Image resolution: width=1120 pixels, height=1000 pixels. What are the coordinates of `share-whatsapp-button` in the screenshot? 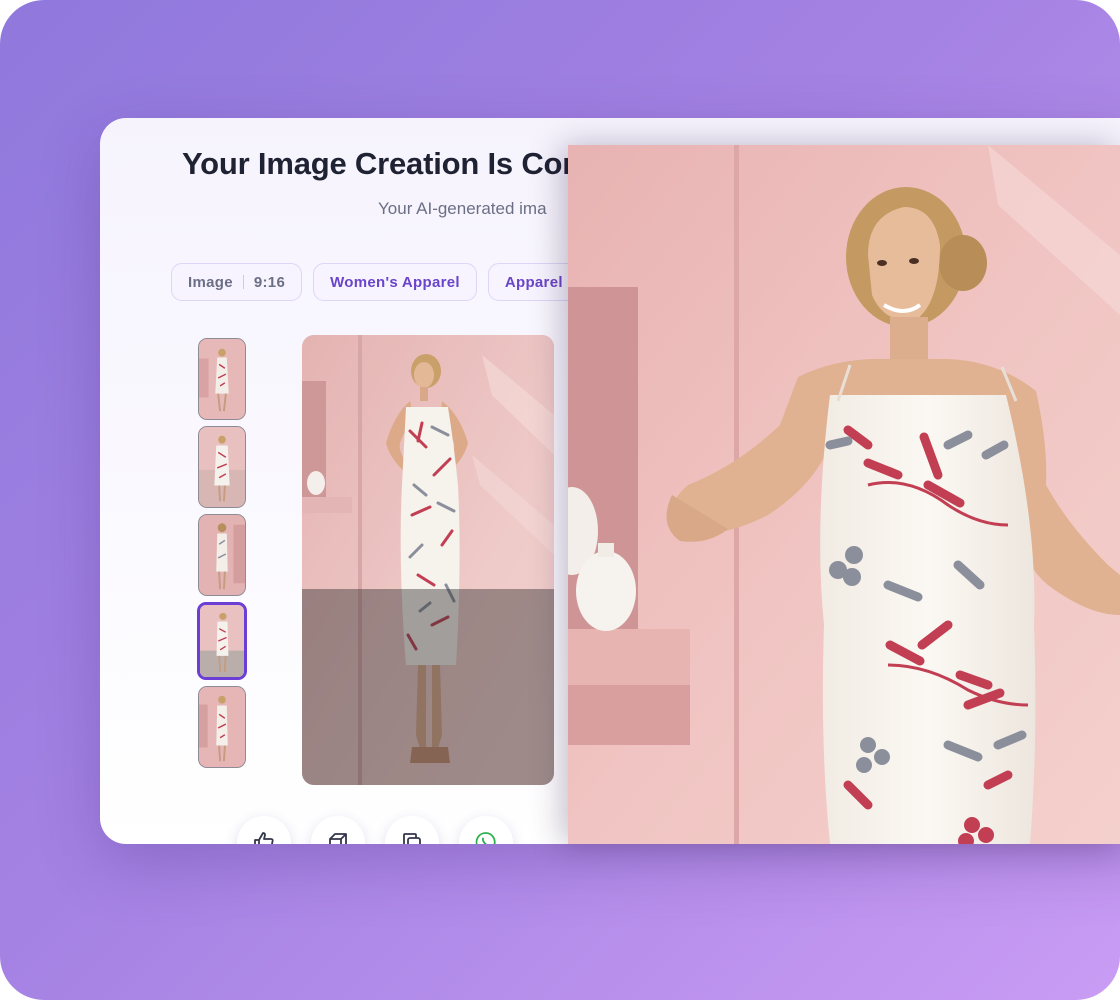 It's located at (486, 830).